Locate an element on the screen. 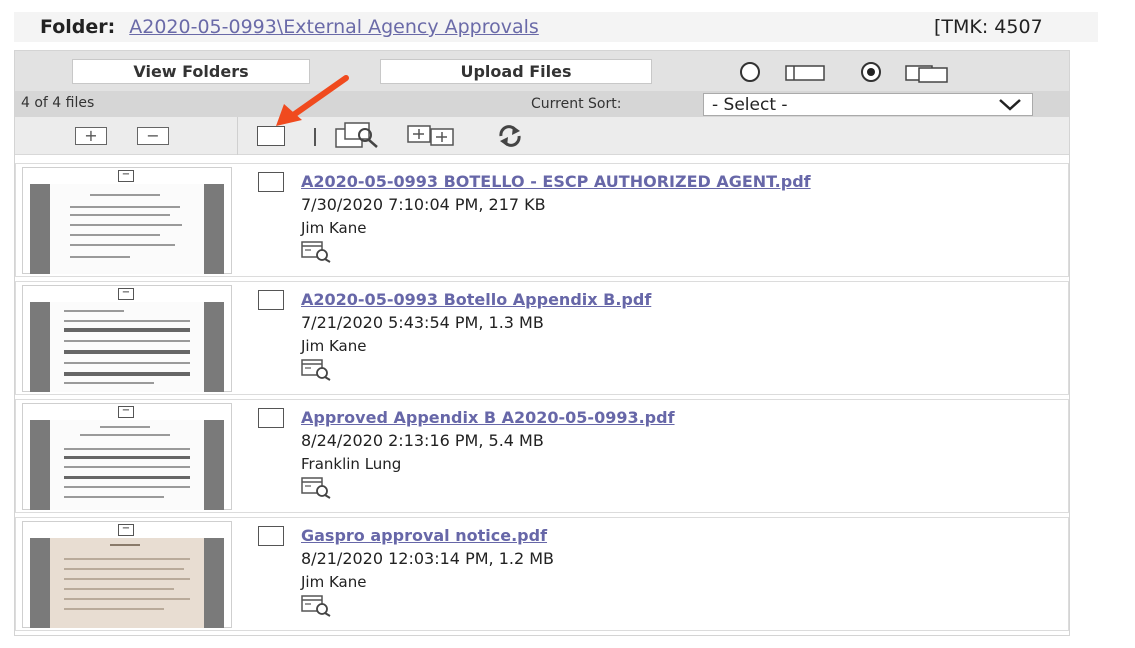  sort-select-value: - Select - is located at coordinates (750, 104).